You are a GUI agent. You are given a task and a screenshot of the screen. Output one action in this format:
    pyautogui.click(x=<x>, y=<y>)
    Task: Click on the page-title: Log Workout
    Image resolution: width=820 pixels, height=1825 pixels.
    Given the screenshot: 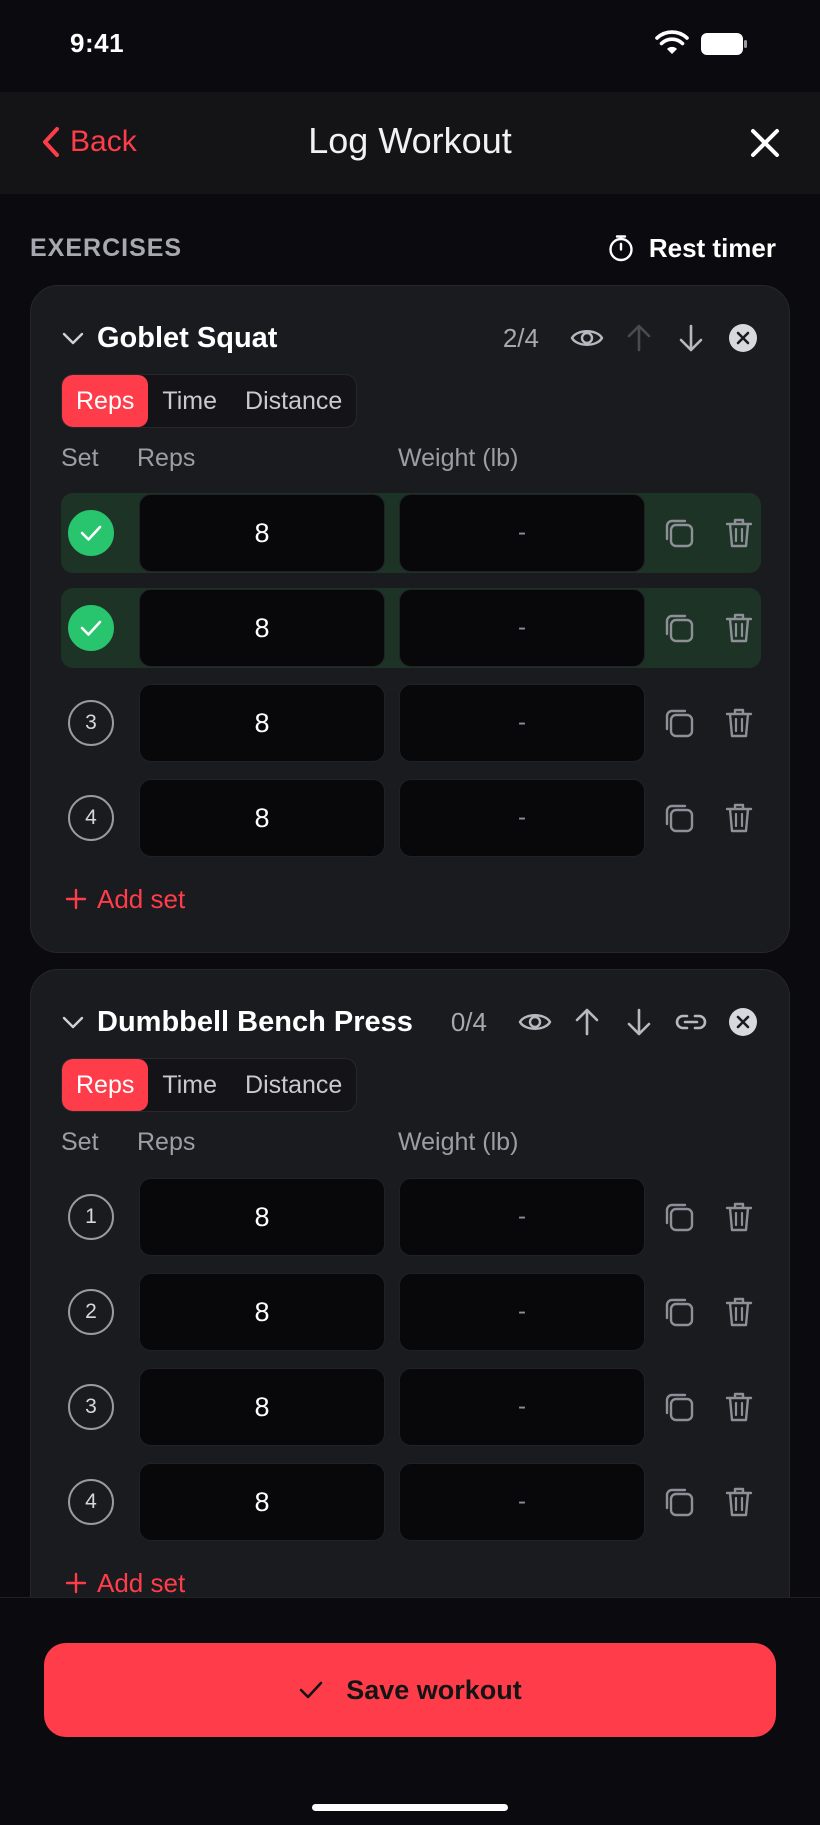 What is the action you would take?
    pyautogui.click(x=410, y=140)
    